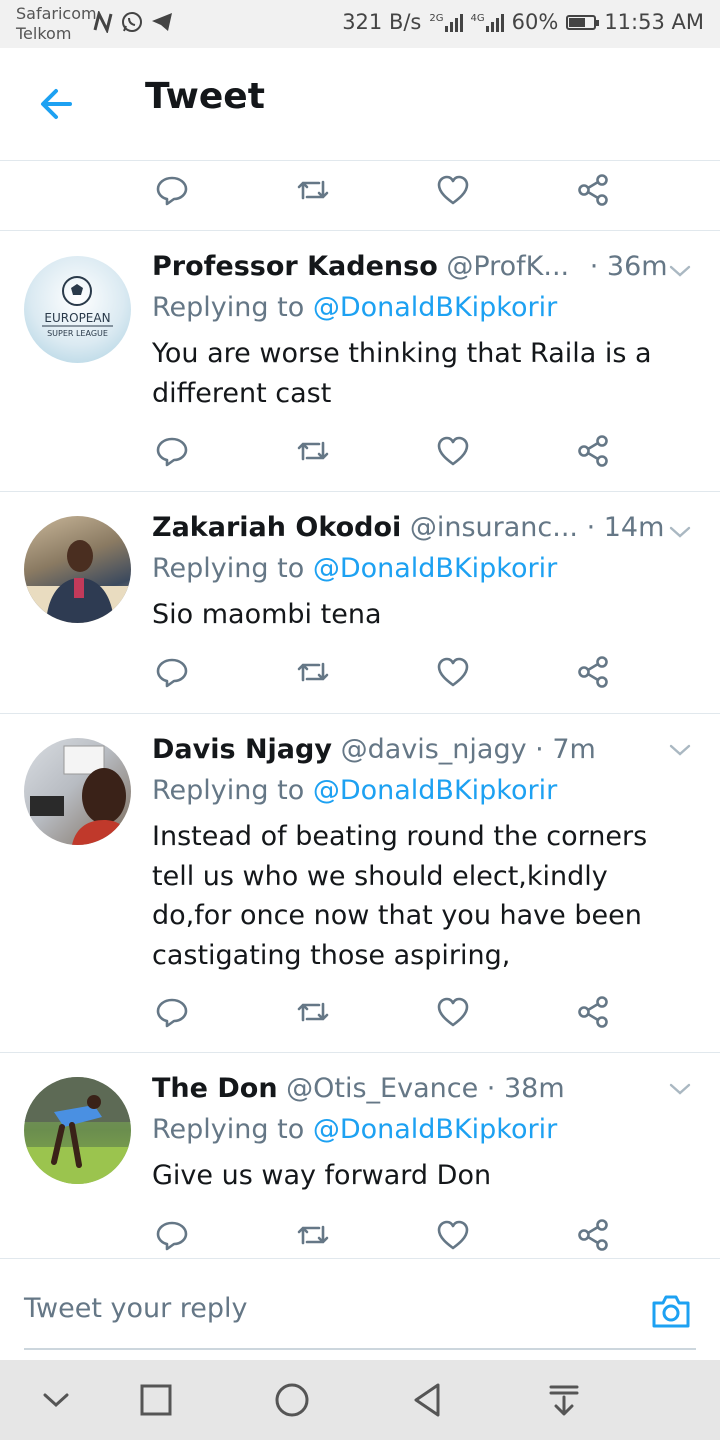 The image size is (720, 1440). What do you see at coordinates (477, 18) in the screenshot?
I see `network-type-2: 4G` at bounding box center [477, 18].